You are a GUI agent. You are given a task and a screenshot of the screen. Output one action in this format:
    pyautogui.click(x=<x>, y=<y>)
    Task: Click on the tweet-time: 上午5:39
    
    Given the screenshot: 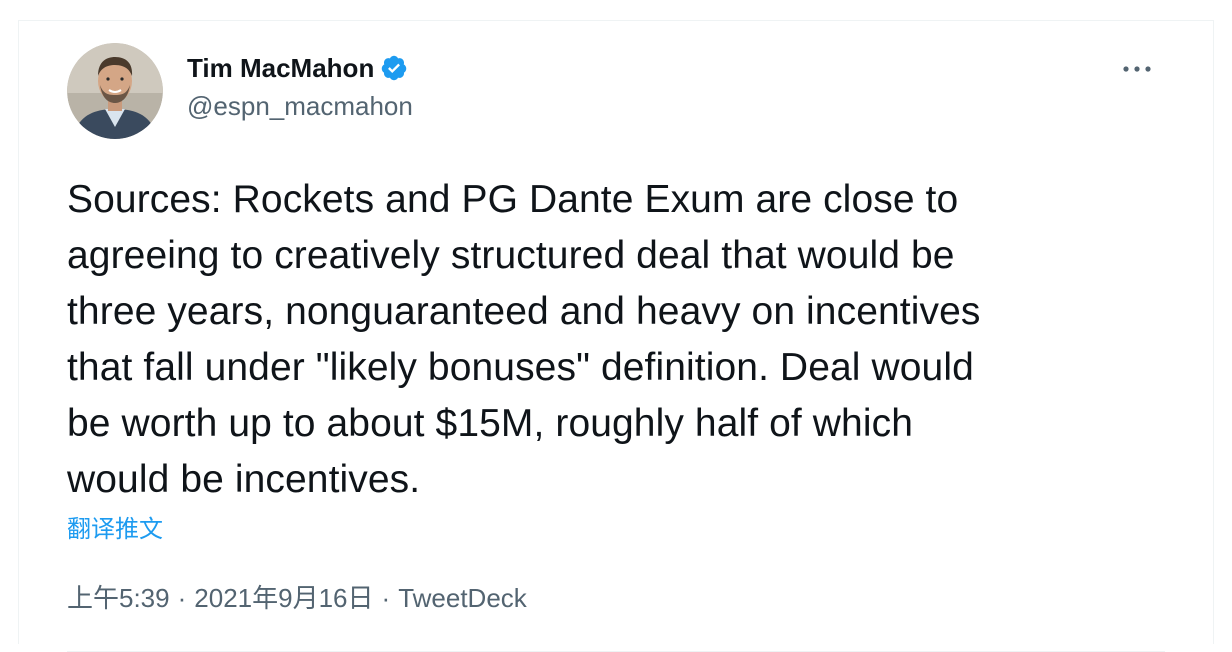 What is the action you would take?
    pyautogui.click(x=118, y=598)
    